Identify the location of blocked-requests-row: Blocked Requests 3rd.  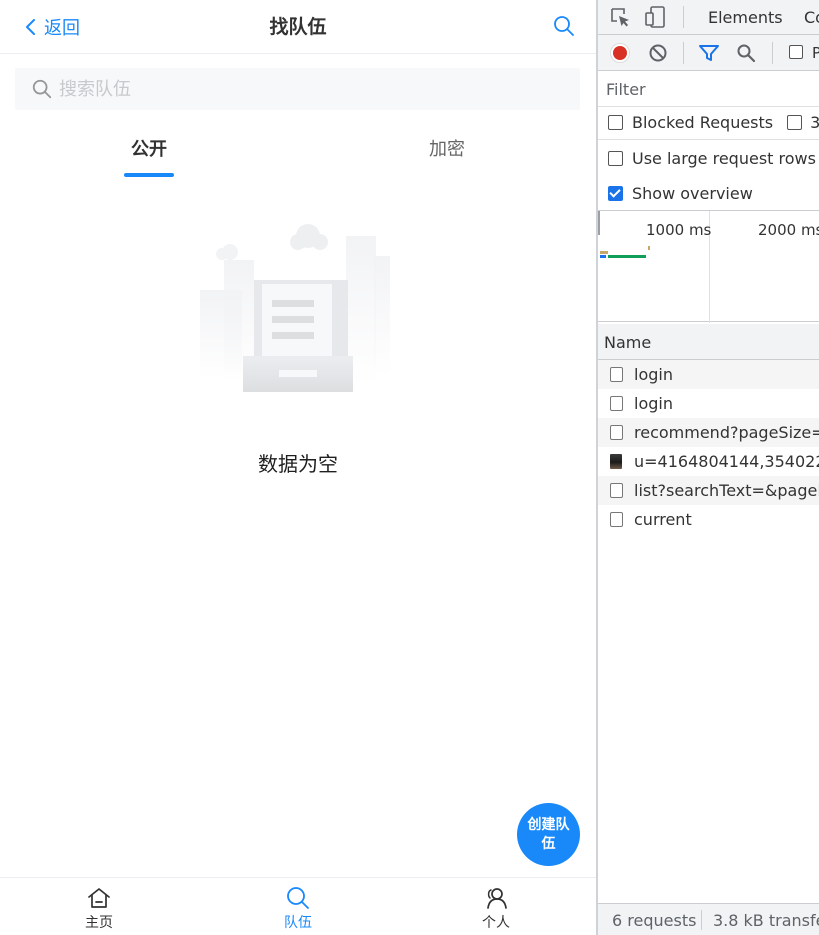
(708, 123).